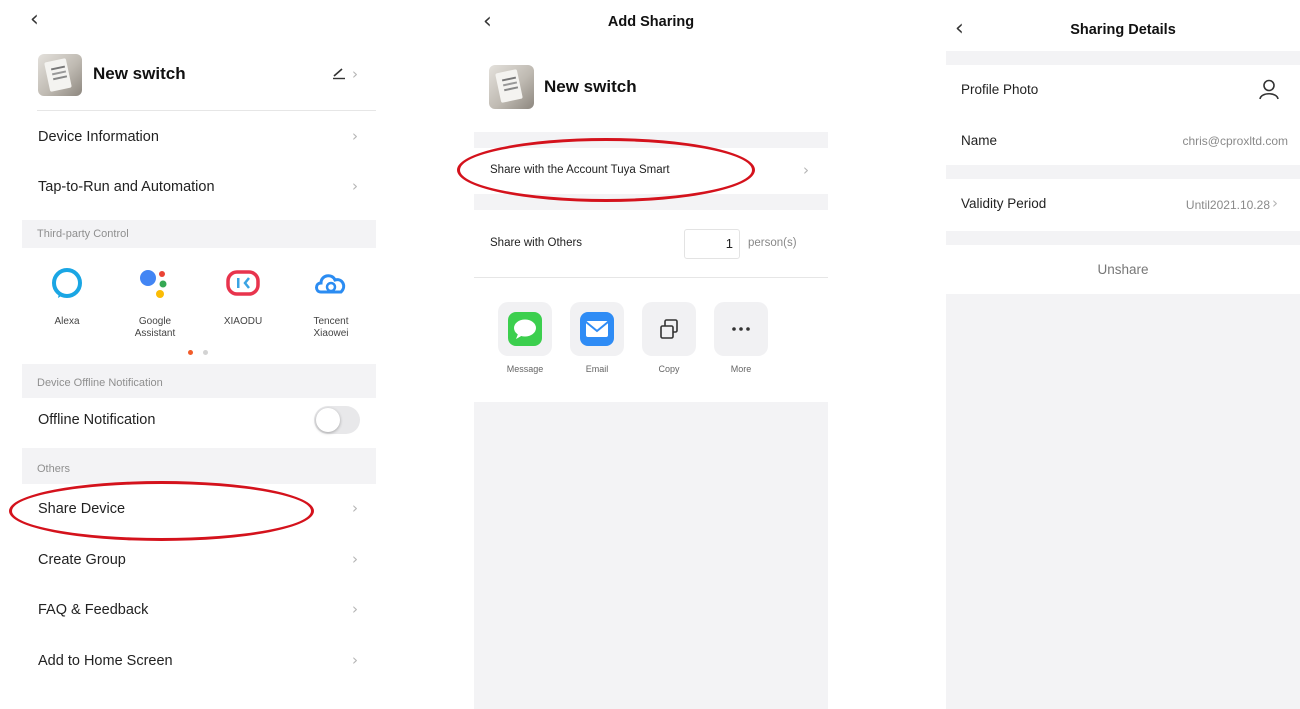 This screenshot has height=709, width=1300. Describe the element at coordinates (153, 284) in the screenshot. I see `google-assistant-icon` at that location.